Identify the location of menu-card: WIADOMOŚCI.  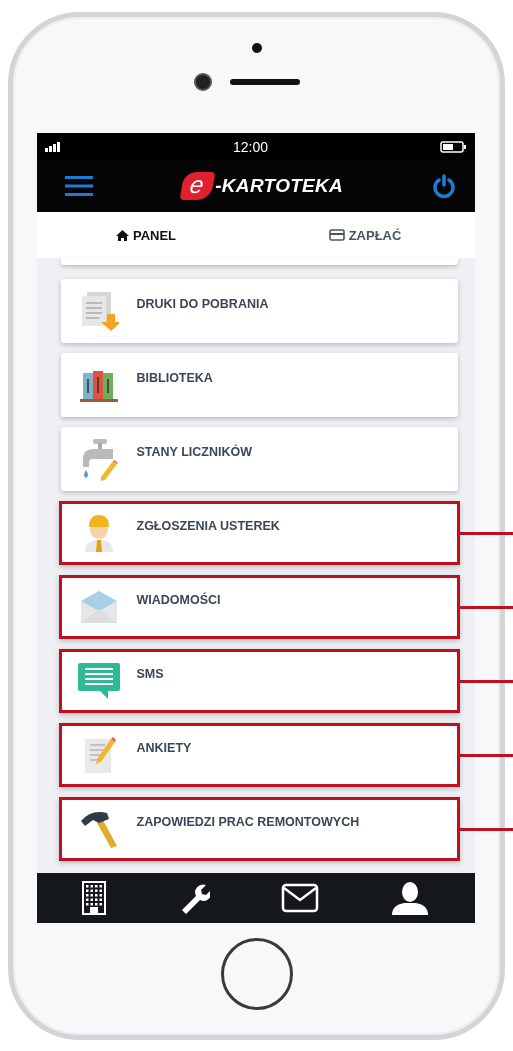
(259, 607).